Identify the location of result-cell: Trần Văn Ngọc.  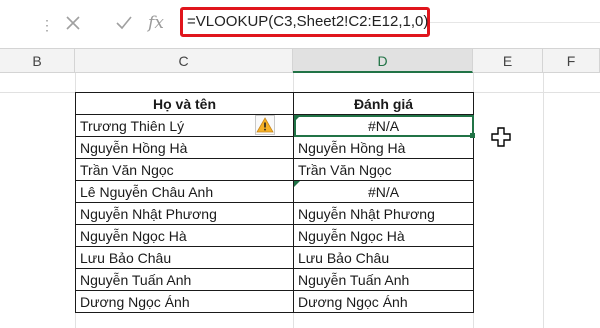
(383, 169).